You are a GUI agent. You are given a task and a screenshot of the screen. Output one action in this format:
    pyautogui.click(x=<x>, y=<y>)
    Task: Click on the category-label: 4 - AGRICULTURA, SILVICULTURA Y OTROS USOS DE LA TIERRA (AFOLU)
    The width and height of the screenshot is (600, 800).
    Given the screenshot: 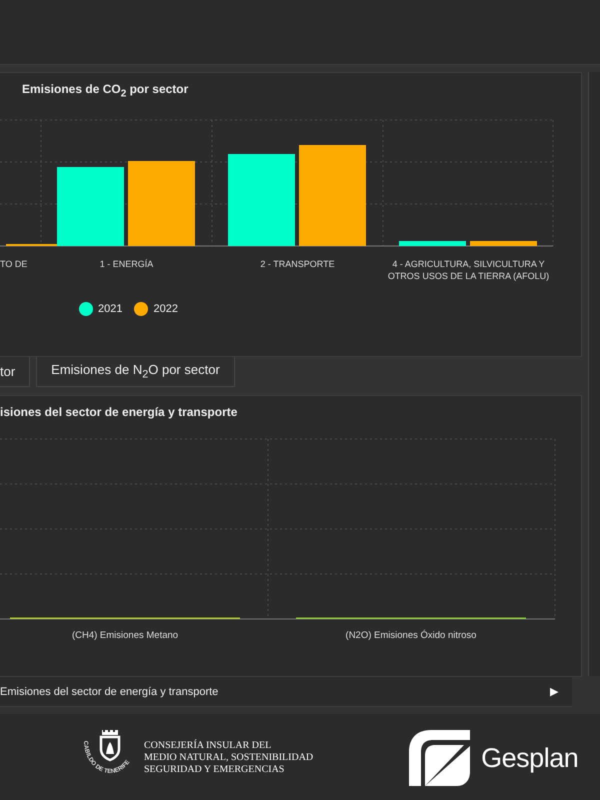 What is the action you would take?
    pyautogui.click(x=469, y=270)
    